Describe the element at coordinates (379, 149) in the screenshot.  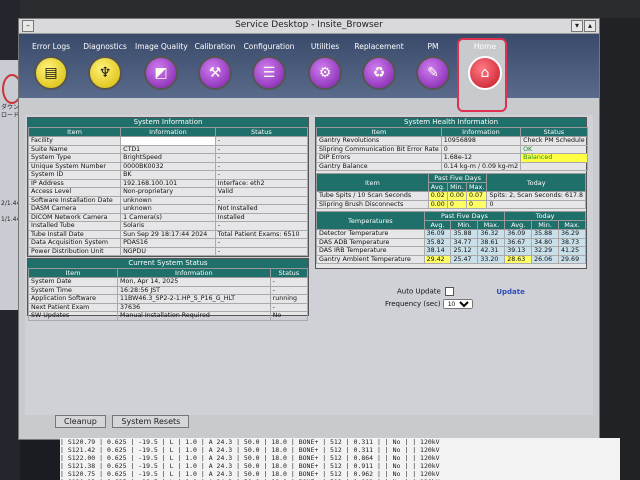
I see `system-health-cell: Slipring Communication Bit Error Rate` at that location.